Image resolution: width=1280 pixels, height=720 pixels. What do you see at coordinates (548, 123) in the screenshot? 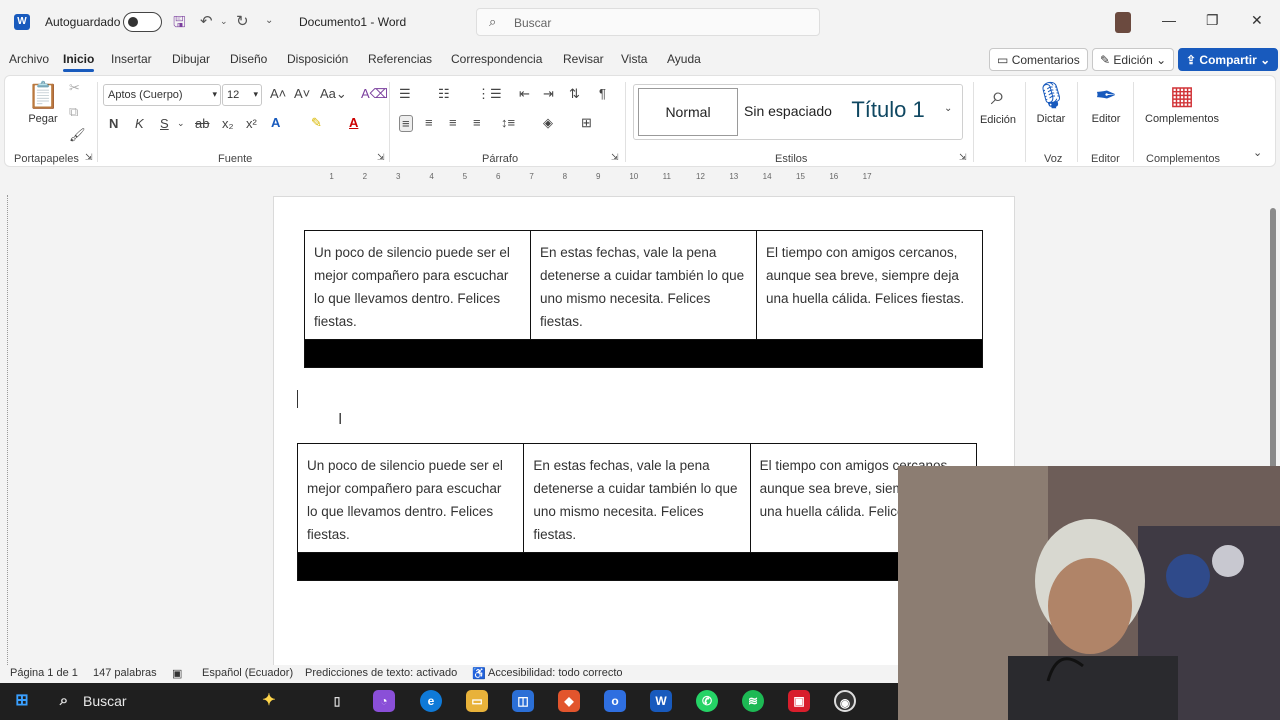
I see `shading-icon: ◈` at bounding box center [548, 123].